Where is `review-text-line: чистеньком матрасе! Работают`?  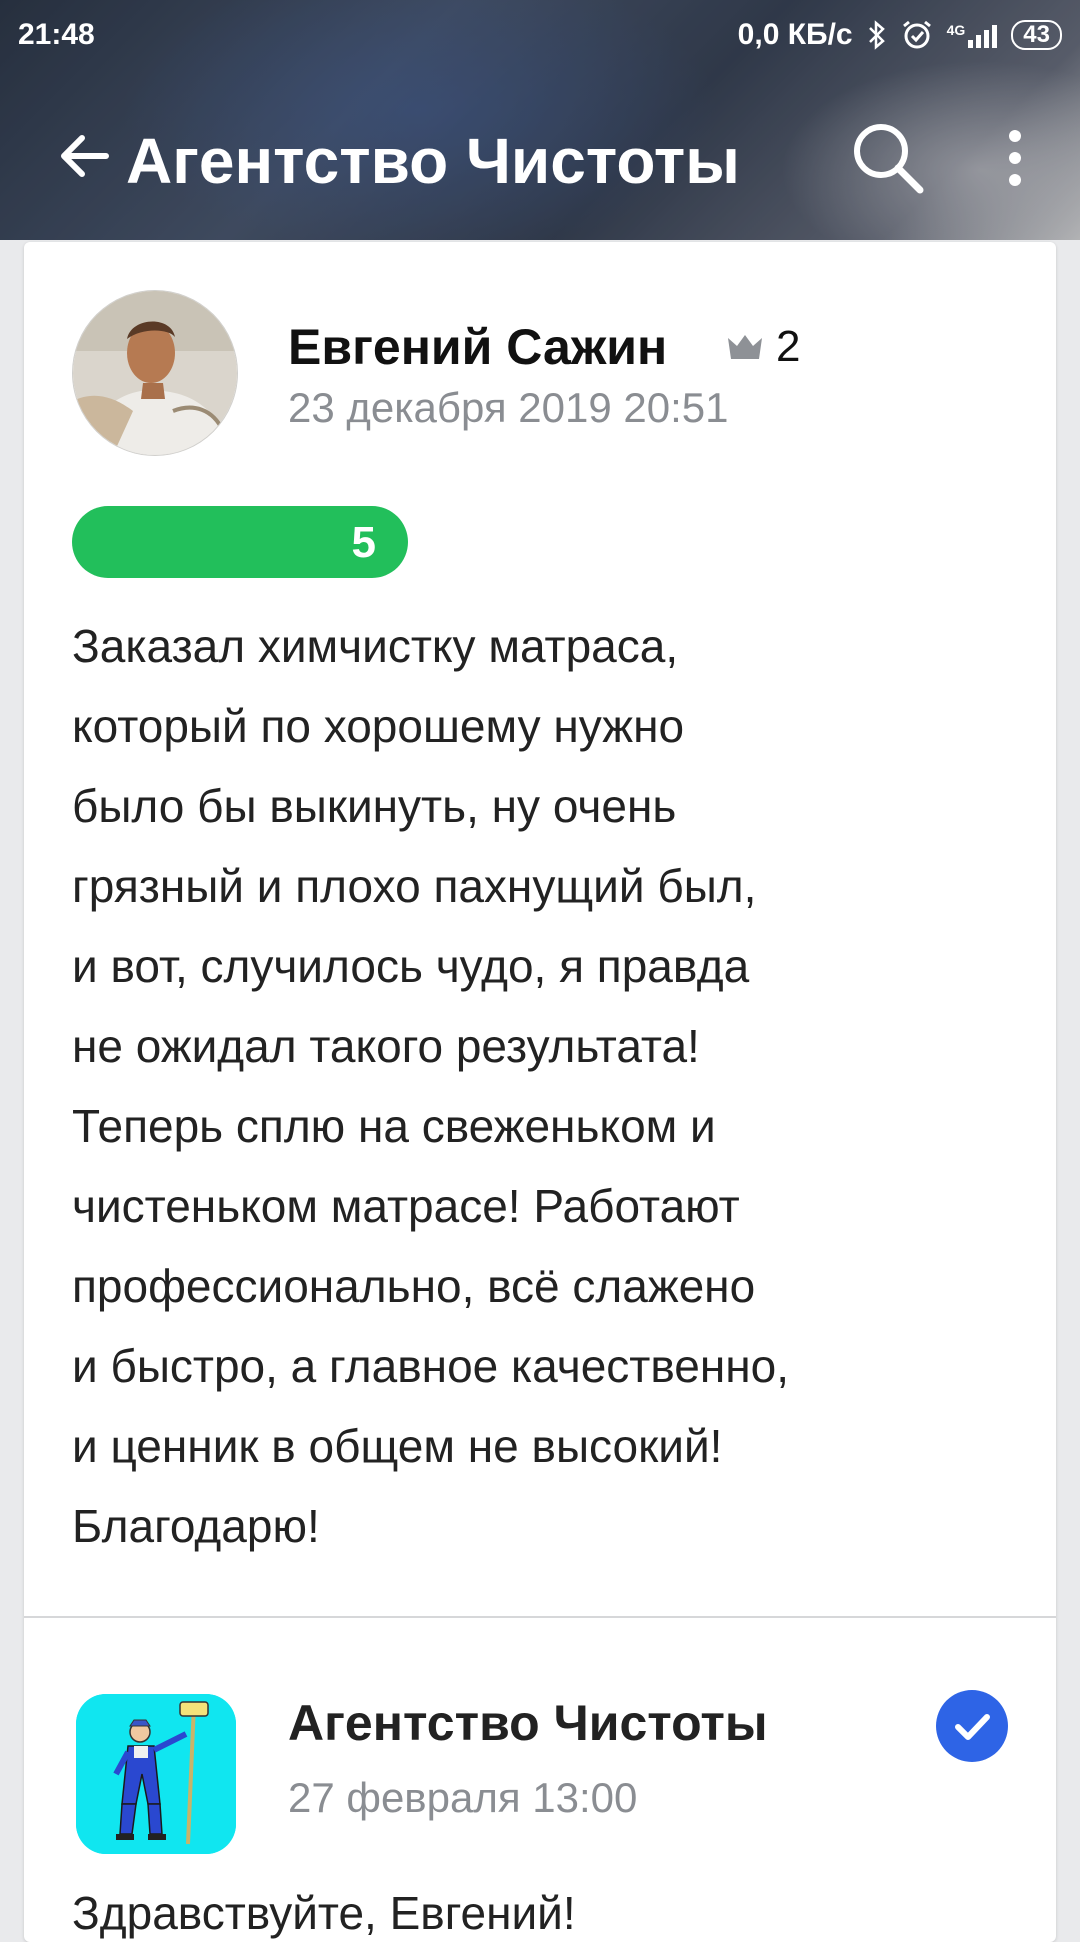
review-text-line: чистеньком матрасе! Работают is located at coordinates (406, 1206).